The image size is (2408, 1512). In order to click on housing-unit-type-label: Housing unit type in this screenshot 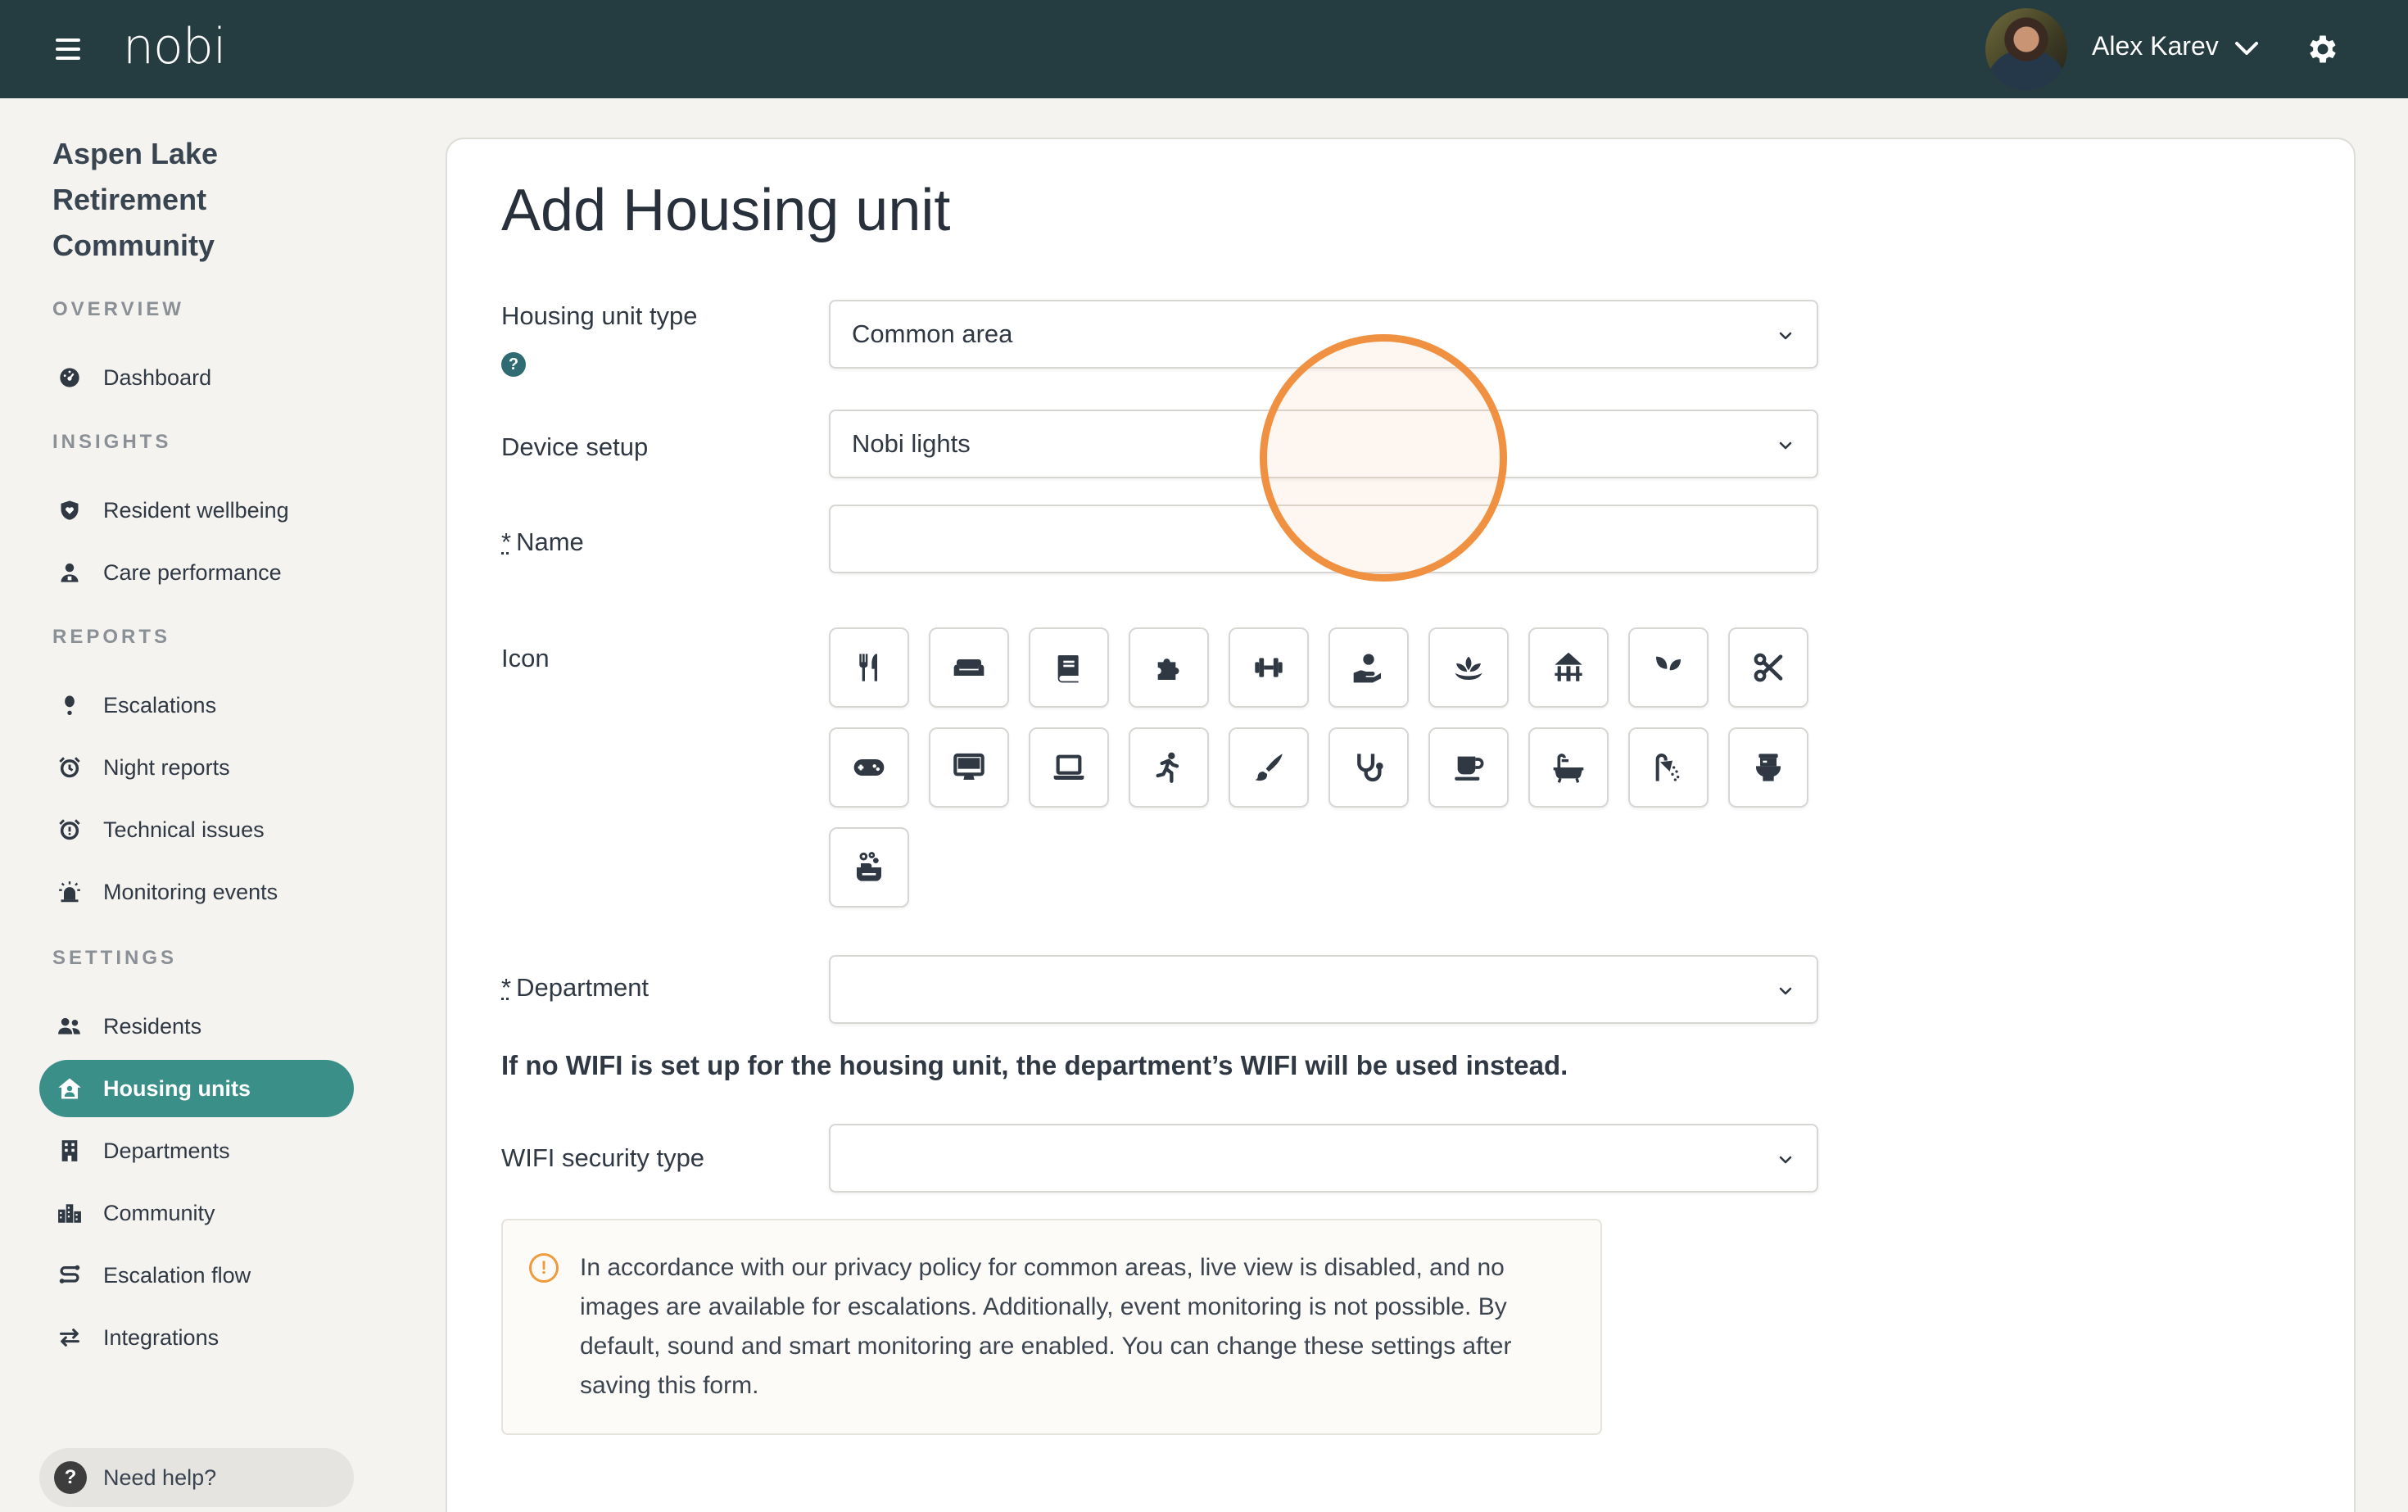, I will do `click(599, 316)`.